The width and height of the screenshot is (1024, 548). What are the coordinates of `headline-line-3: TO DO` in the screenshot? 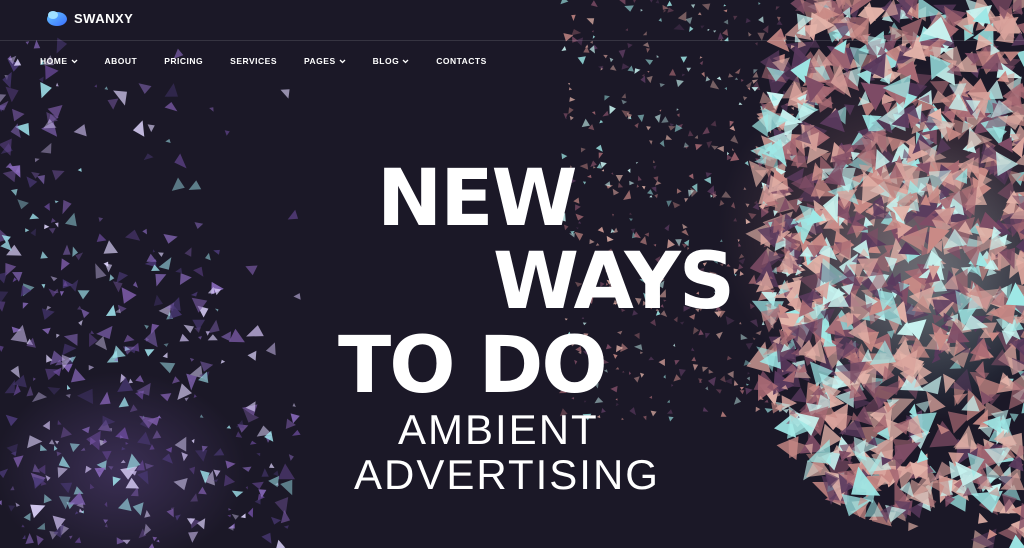 It's located at (473, 366).